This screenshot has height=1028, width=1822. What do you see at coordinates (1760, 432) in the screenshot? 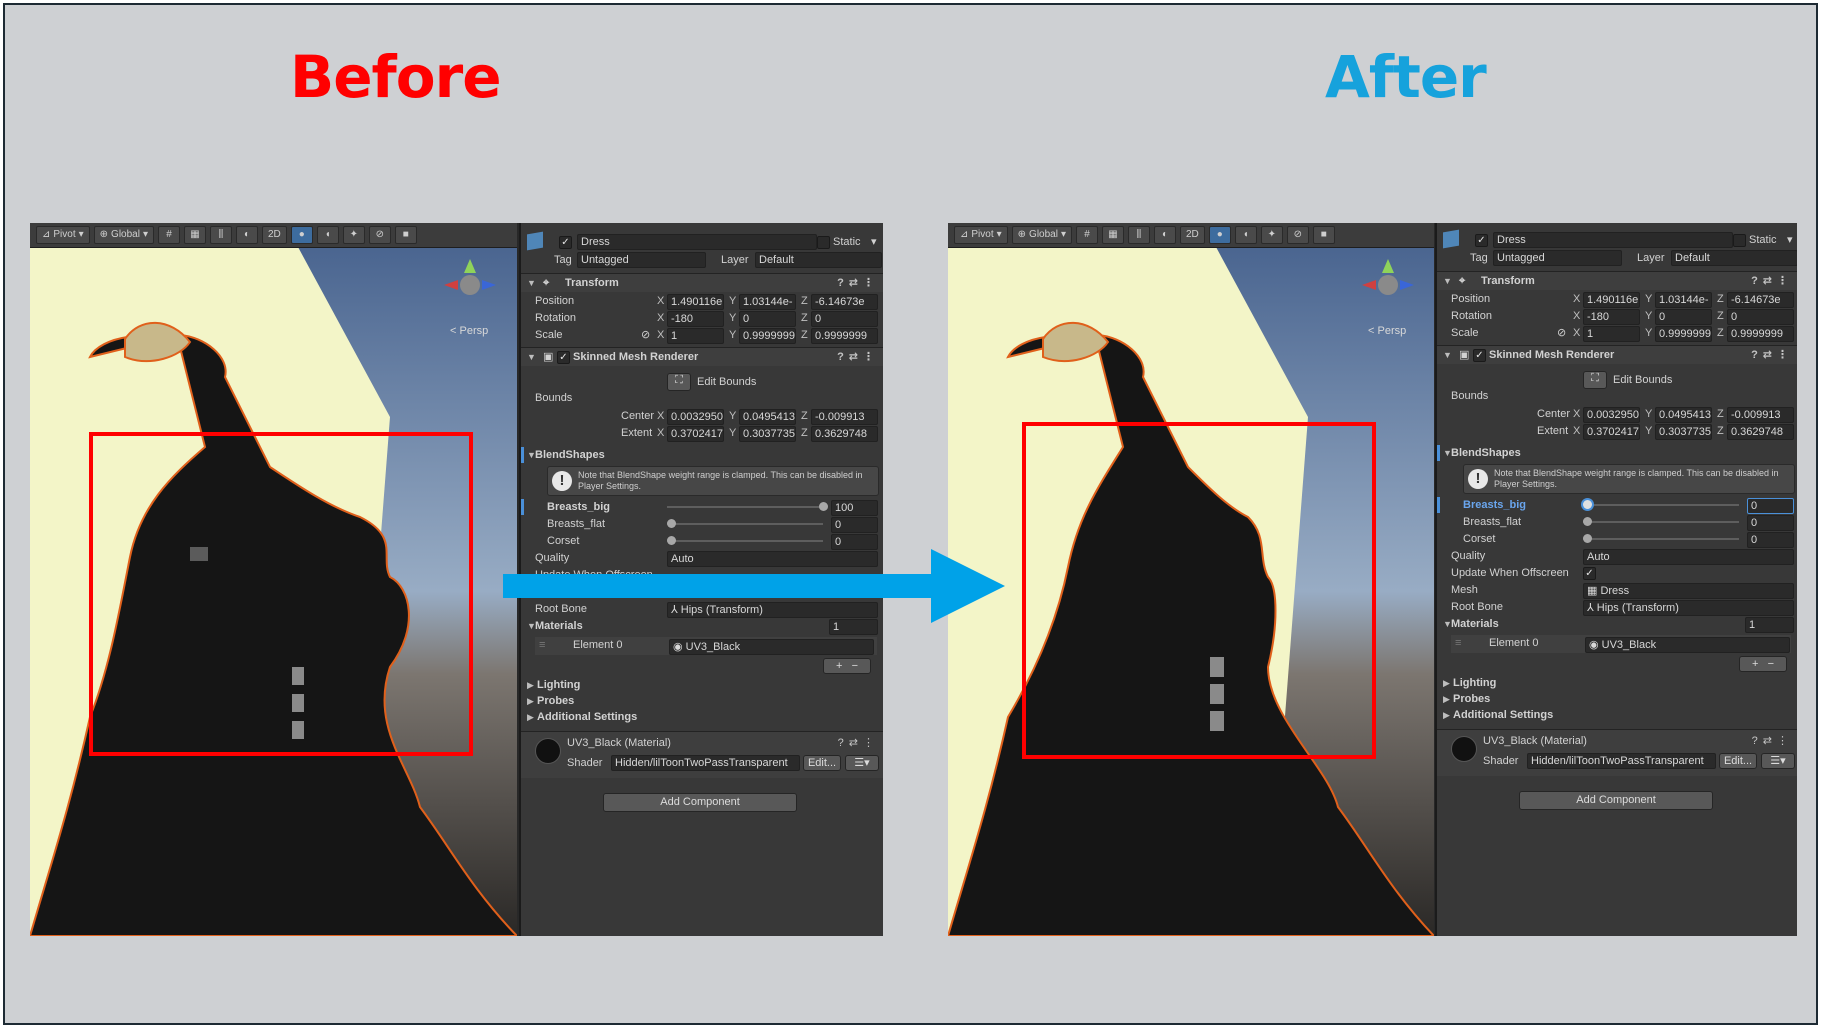
I see `extent-z-field: 0.3629748` at bounding box center [1760, 432].